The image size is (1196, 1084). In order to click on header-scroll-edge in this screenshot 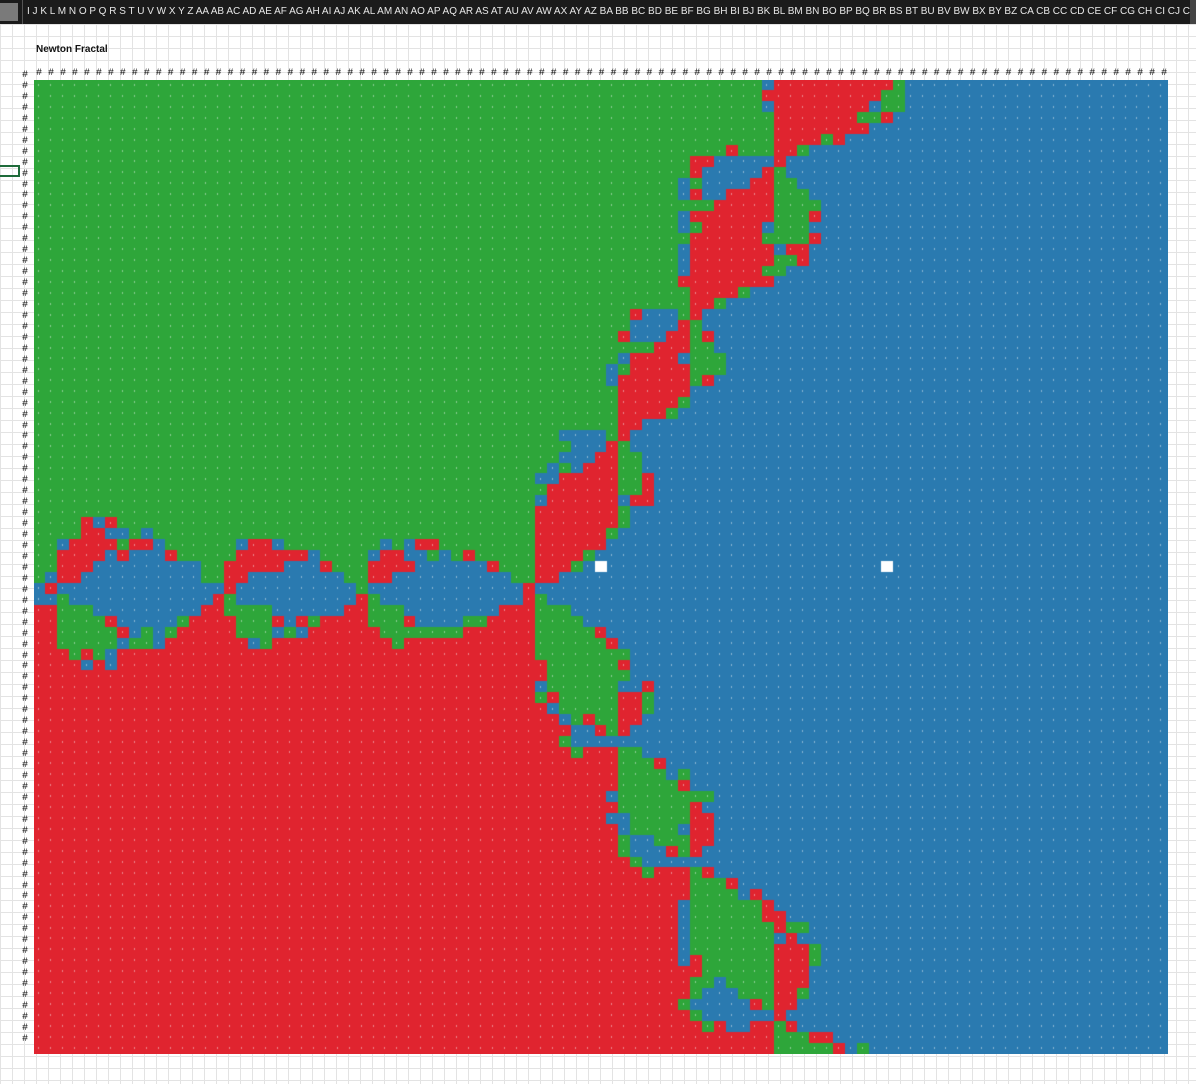, I will do `click(1193, 12)`.